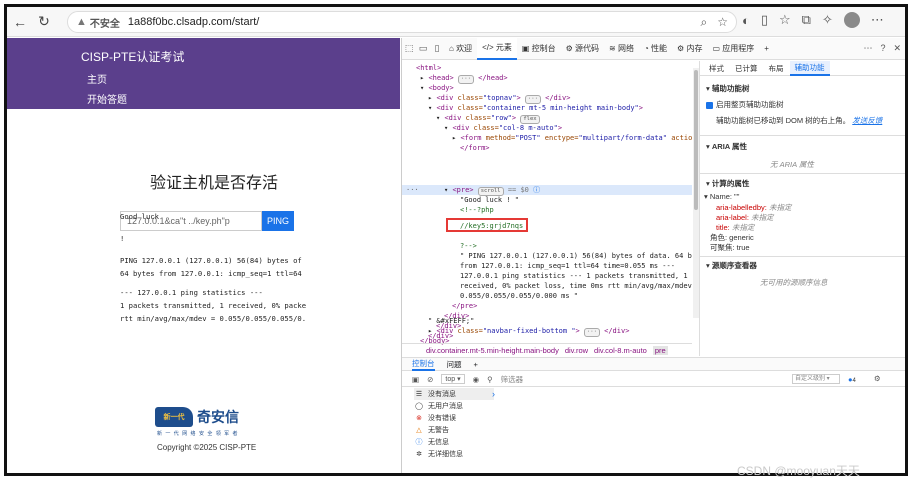 The height and width of the screenshot is (487, 915). What do you see at coordinates (897, 48) in the screenshot?
I see `close-icon: ✕` at bounding box center [897, 48].